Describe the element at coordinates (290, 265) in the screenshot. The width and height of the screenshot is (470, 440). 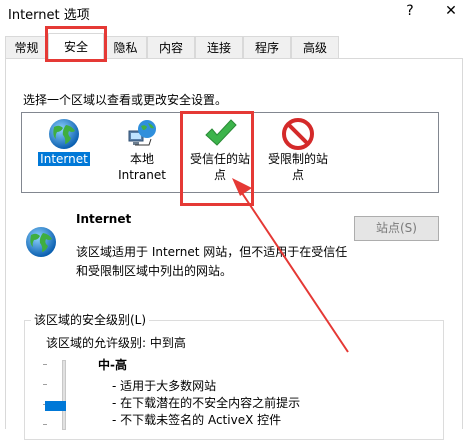
I see `annotation-arrow-icon` at that location.